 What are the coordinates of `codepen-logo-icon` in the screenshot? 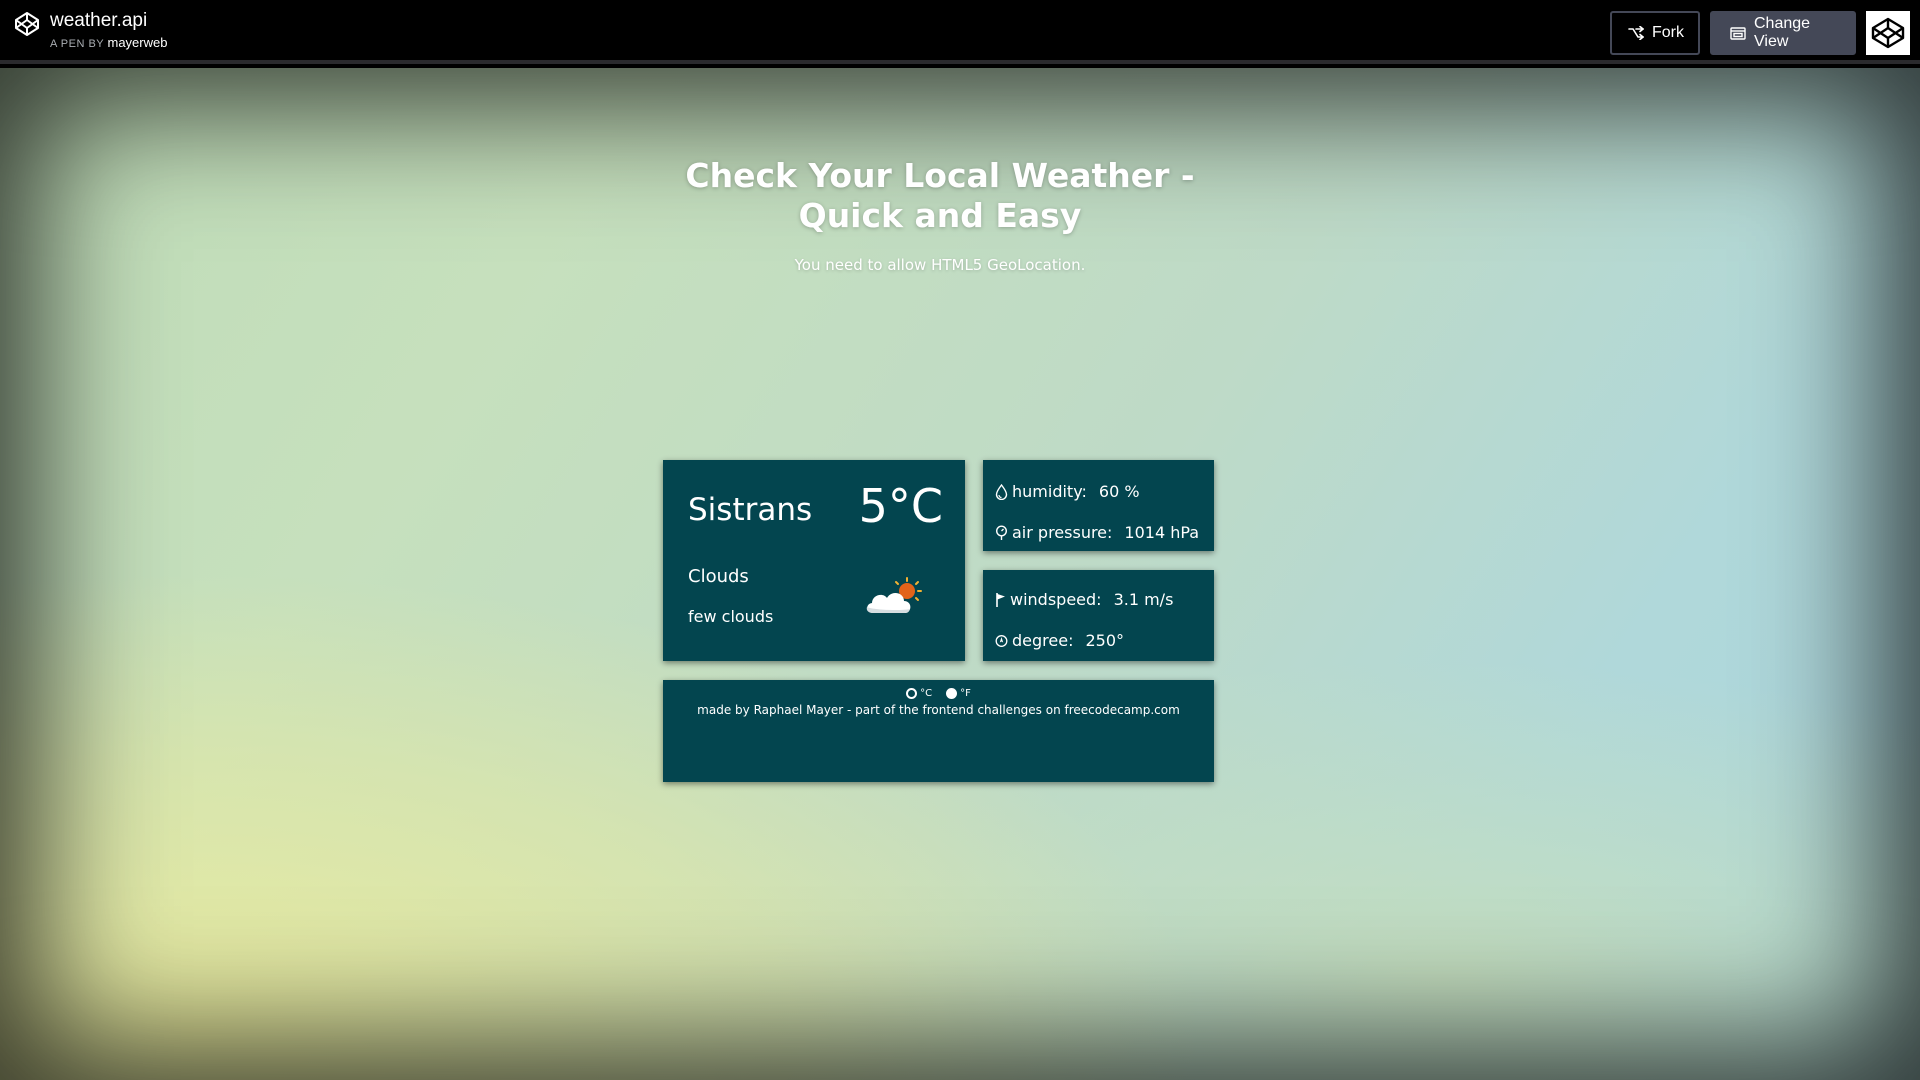 It's located at (27, 24).